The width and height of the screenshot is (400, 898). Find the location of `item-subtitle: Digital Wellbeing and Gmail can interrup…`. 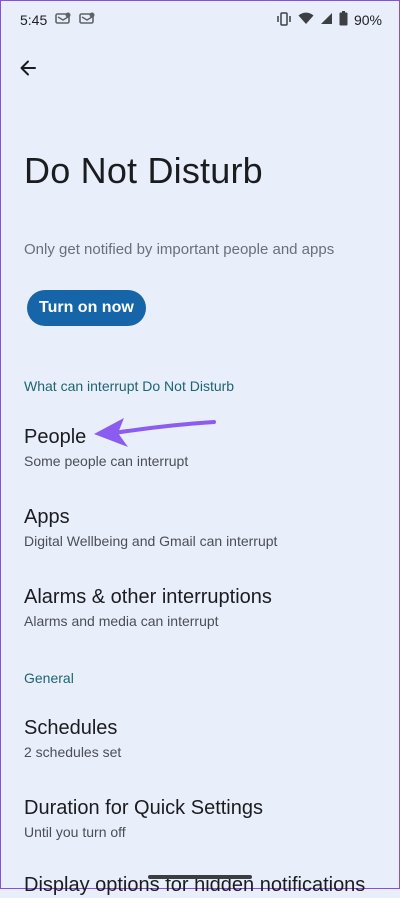

item-subtitle: Digital Wellbeing and Gmail can interrup… is located at coordinates (151, 541).